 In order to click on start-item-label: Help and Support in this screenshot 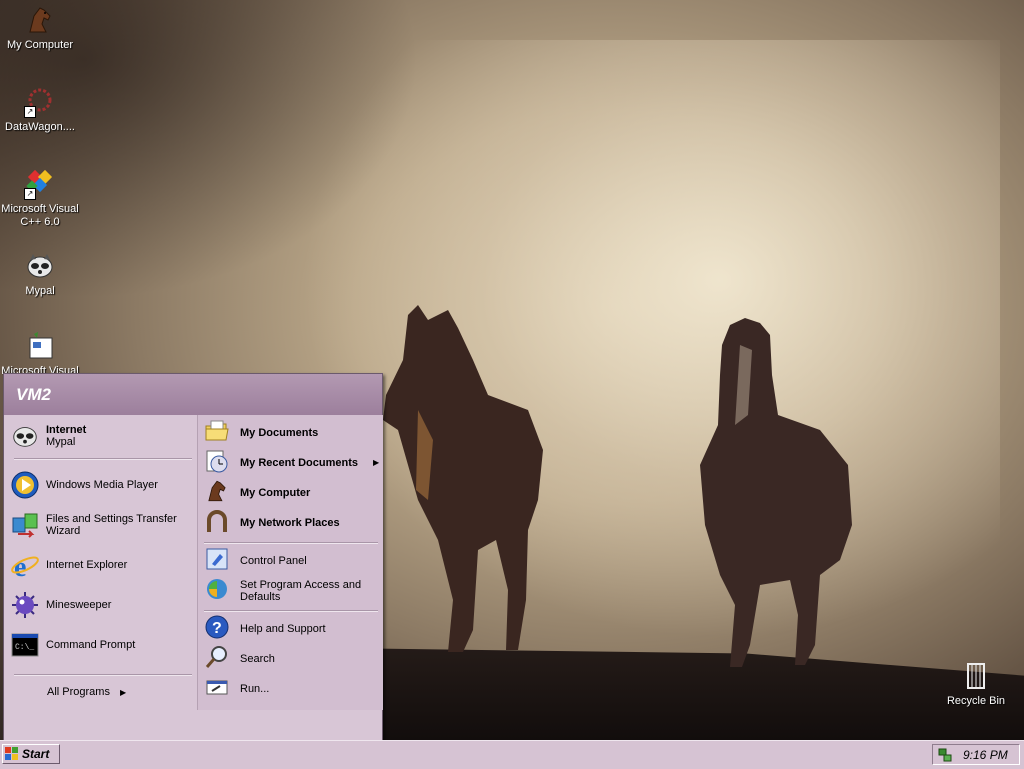, I will do `click(283, 629)`.